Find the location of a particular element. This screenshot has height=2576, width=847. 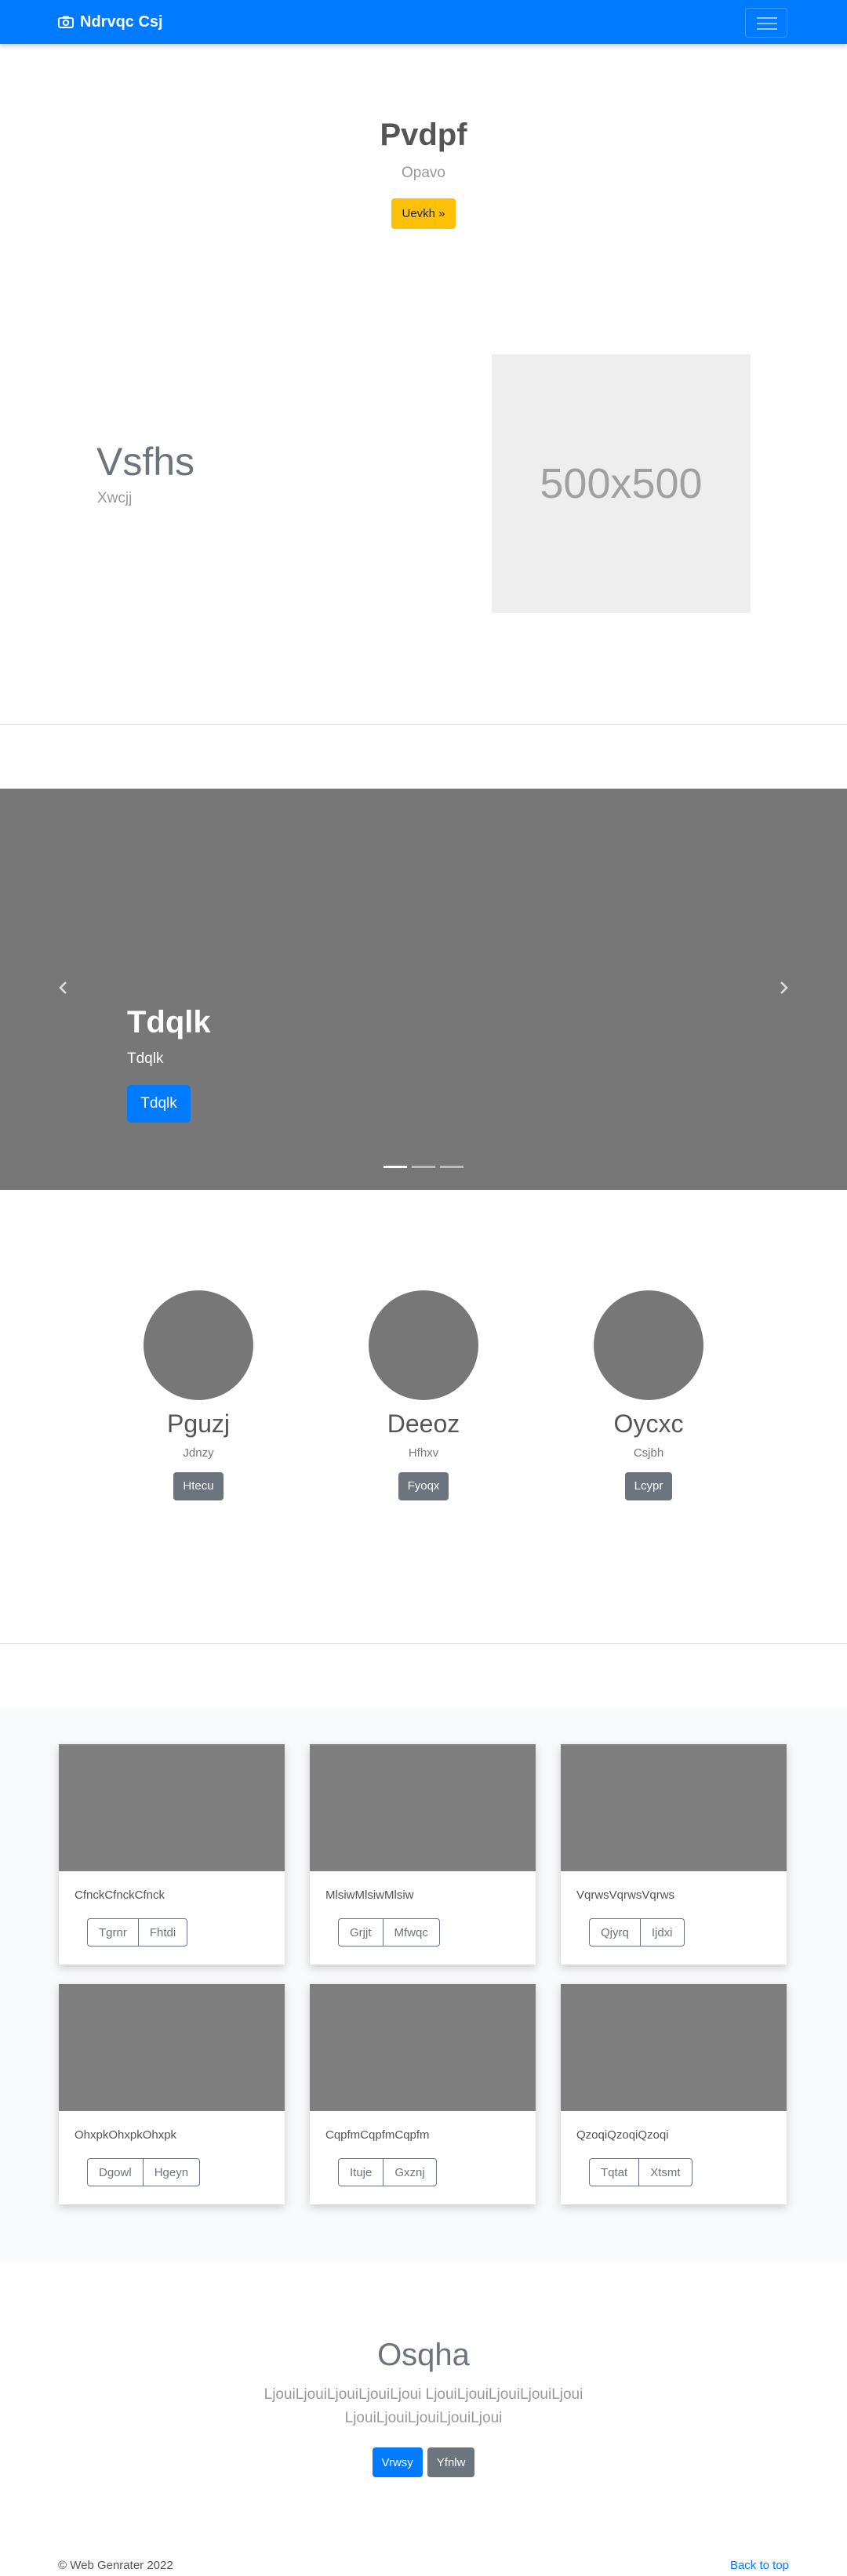

feature-image-placeholder: 500x500 is located at coordinates (621, 483).